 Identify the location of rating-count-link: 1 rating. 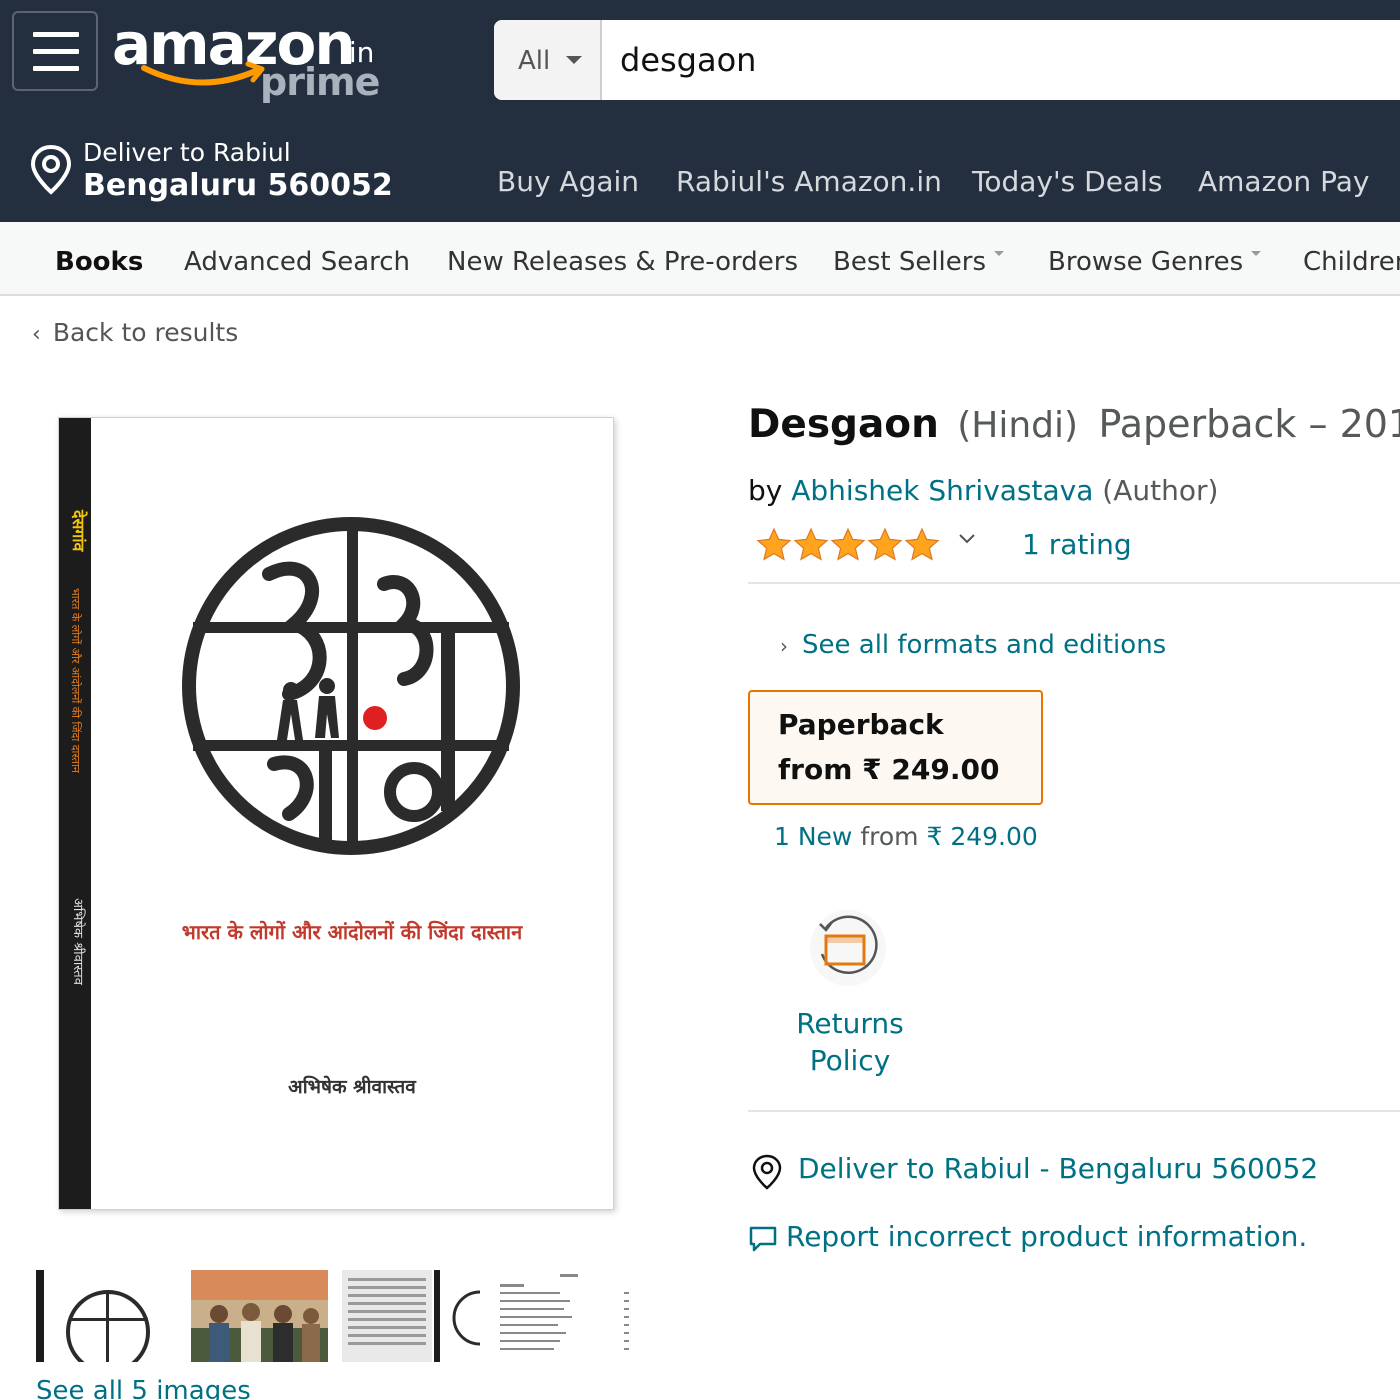
(1077, 544).